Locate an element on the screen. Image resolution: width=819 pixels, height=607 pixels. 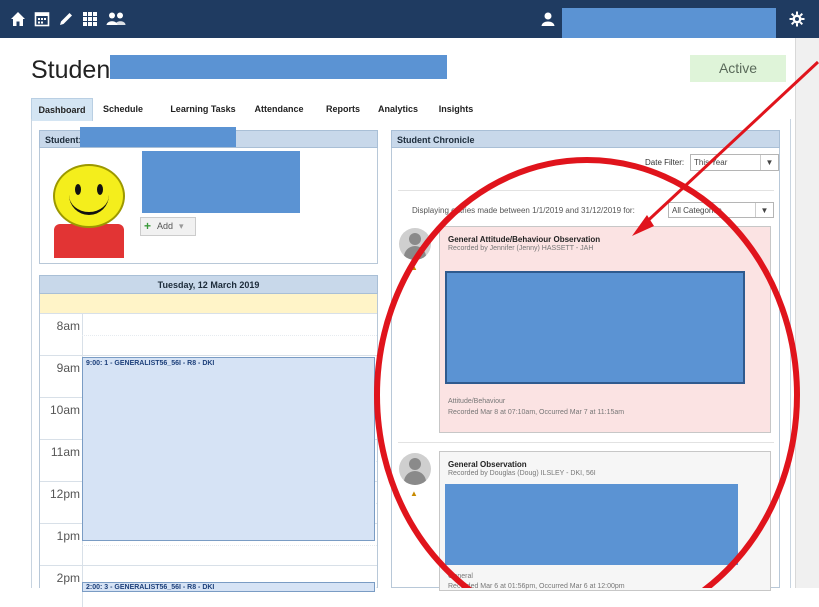
tab-insights: Insights is located at coordinates (456, 109).